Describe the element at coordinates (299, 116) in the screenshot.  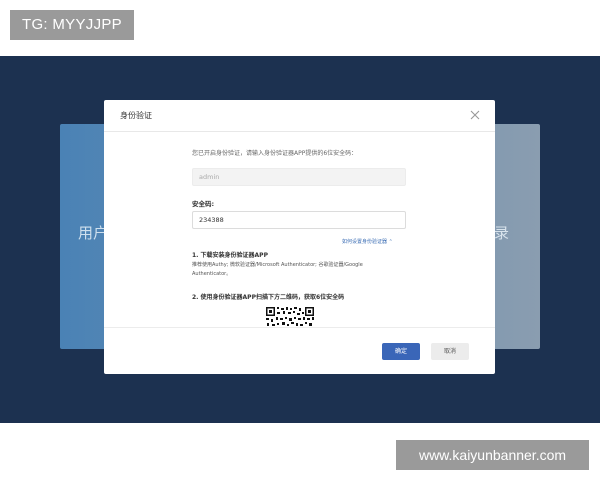
I see `dialog-header: 身份验证` at that location.